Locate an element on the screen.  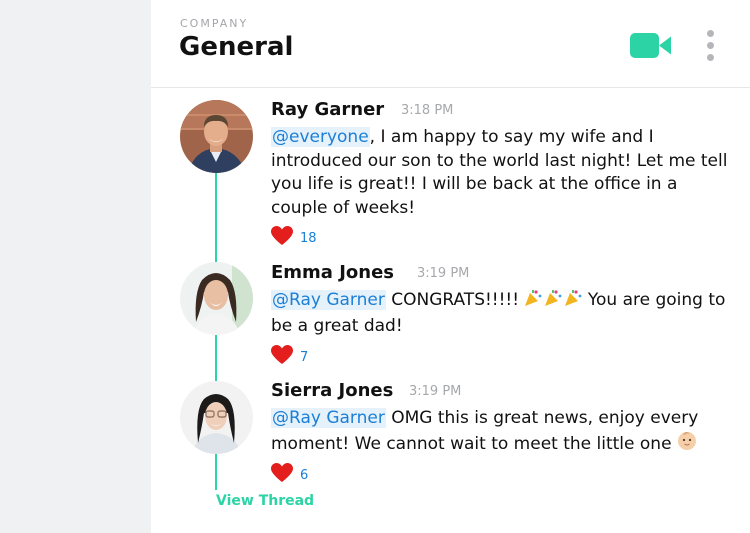
party-popper-icon is located at coordinates (553, 302).